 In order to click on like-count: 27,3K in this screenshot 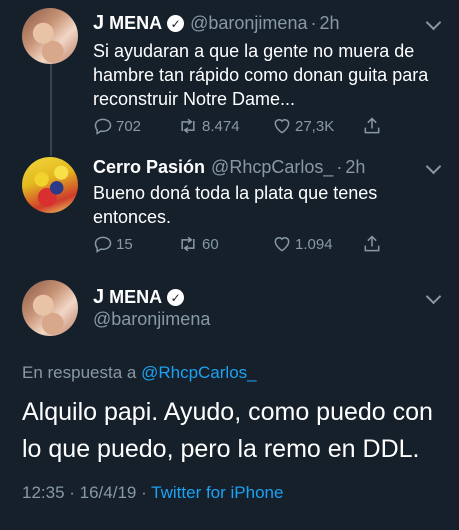, I will do `click(315, 126)`.